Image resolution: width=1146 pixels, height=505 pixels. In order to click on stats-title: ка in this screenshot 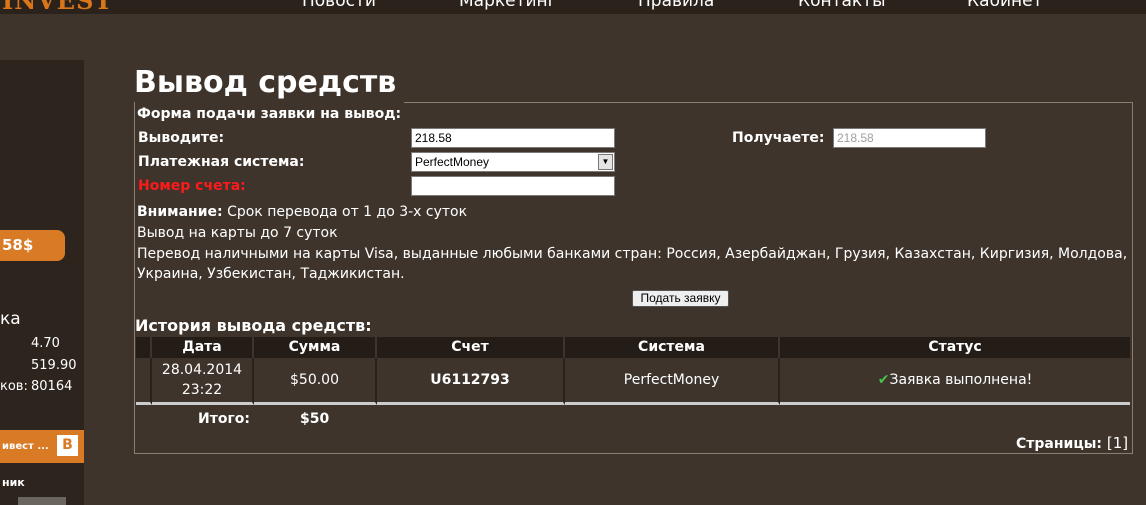, I will do `click(10, 319)`.